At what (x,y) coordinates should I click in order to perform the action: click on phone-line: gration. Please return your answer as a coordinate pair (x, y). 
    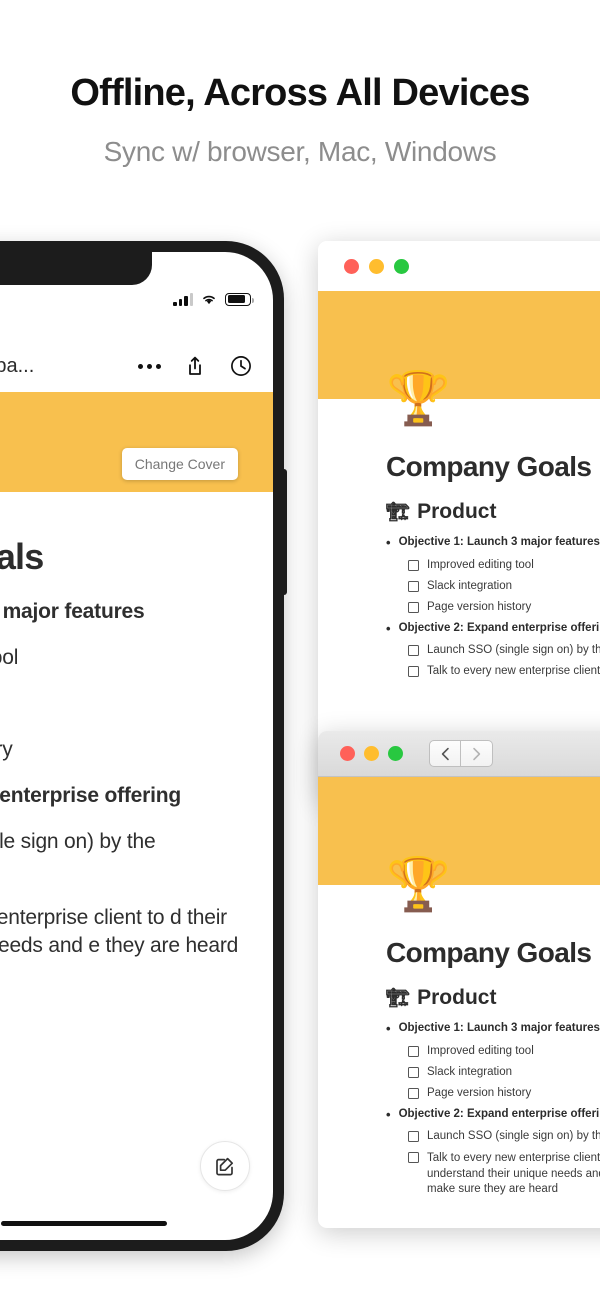
    Looking at the image, I should click on (124, 704).